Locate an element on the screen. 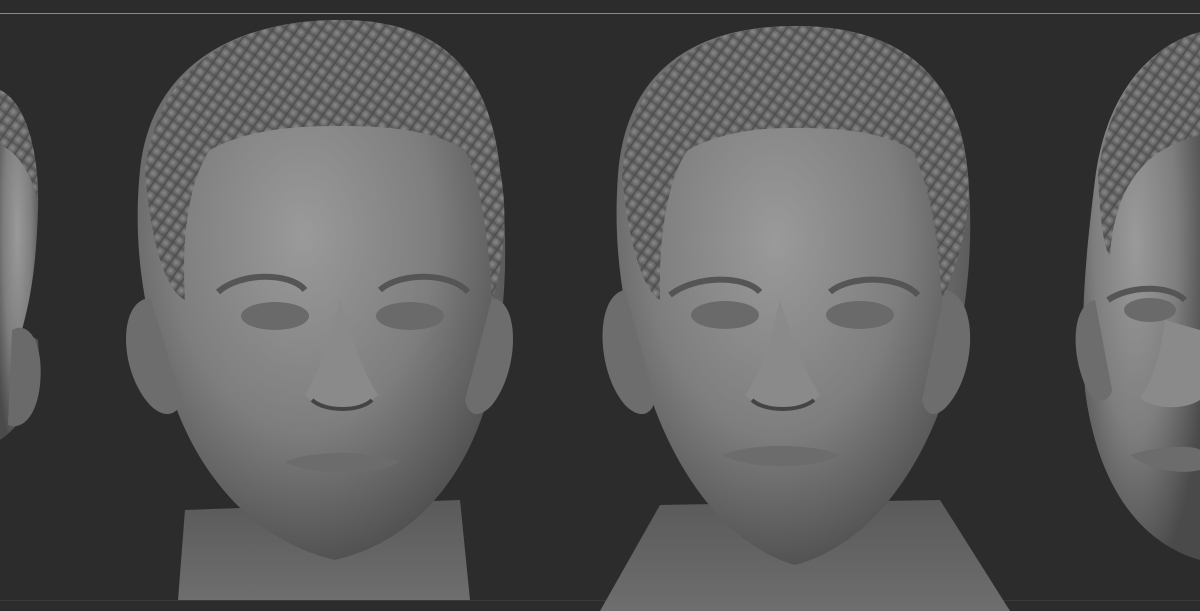  head-sculpt-left-partial is located at coordinates (20, 265).